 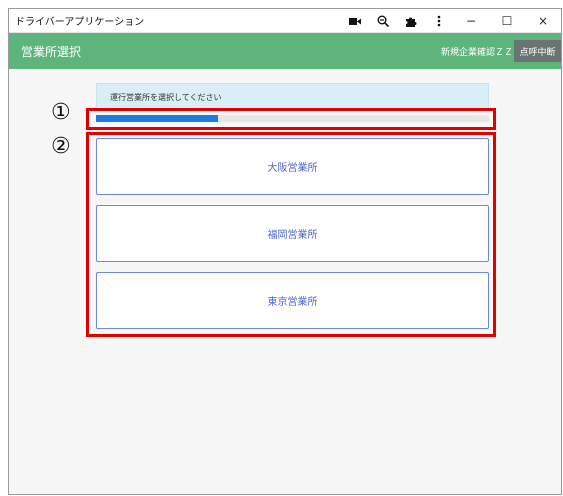 What do you see at coordinates (61, 112) in the screenshot?
I see `annotation-number-1: ①` at bounding box center [61, 112].